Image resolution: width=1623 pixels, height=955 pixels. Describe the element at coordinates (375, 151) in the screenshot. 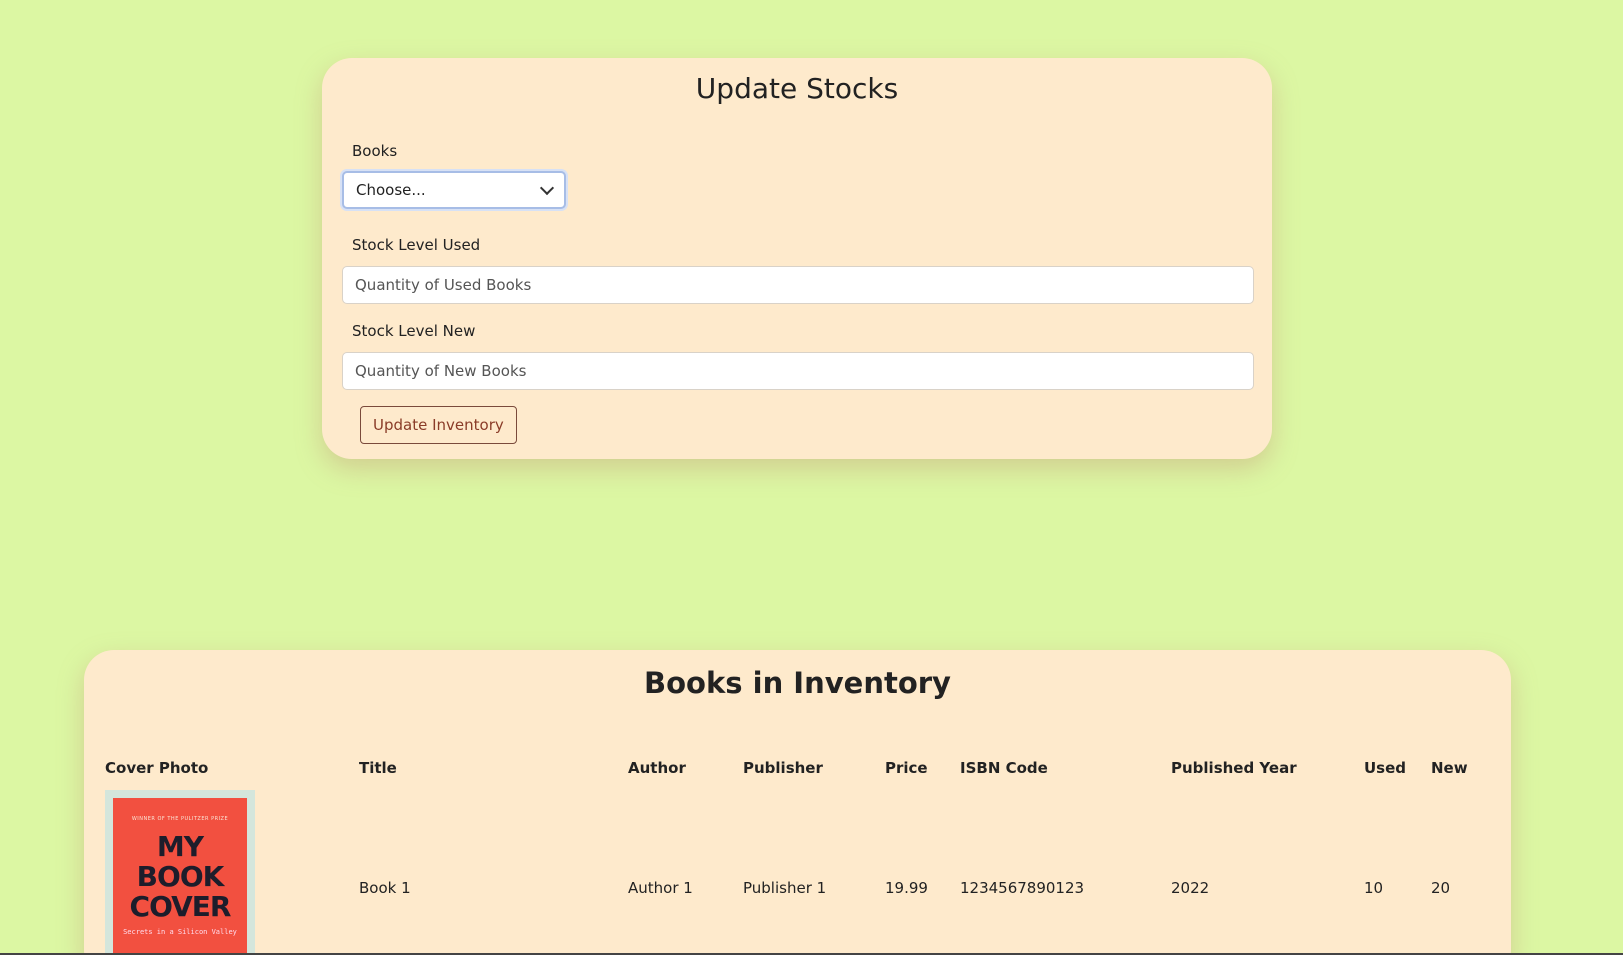

I see `books-label: Books` at that location.